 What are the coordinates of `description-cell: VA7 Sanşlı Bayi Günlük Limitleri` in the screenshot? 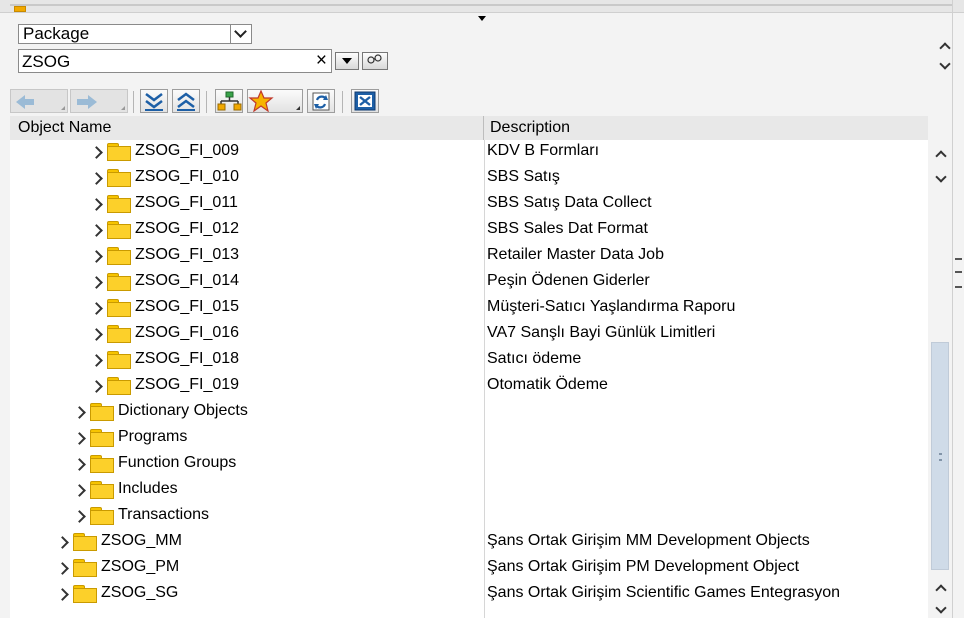 It's located at (601, 332).